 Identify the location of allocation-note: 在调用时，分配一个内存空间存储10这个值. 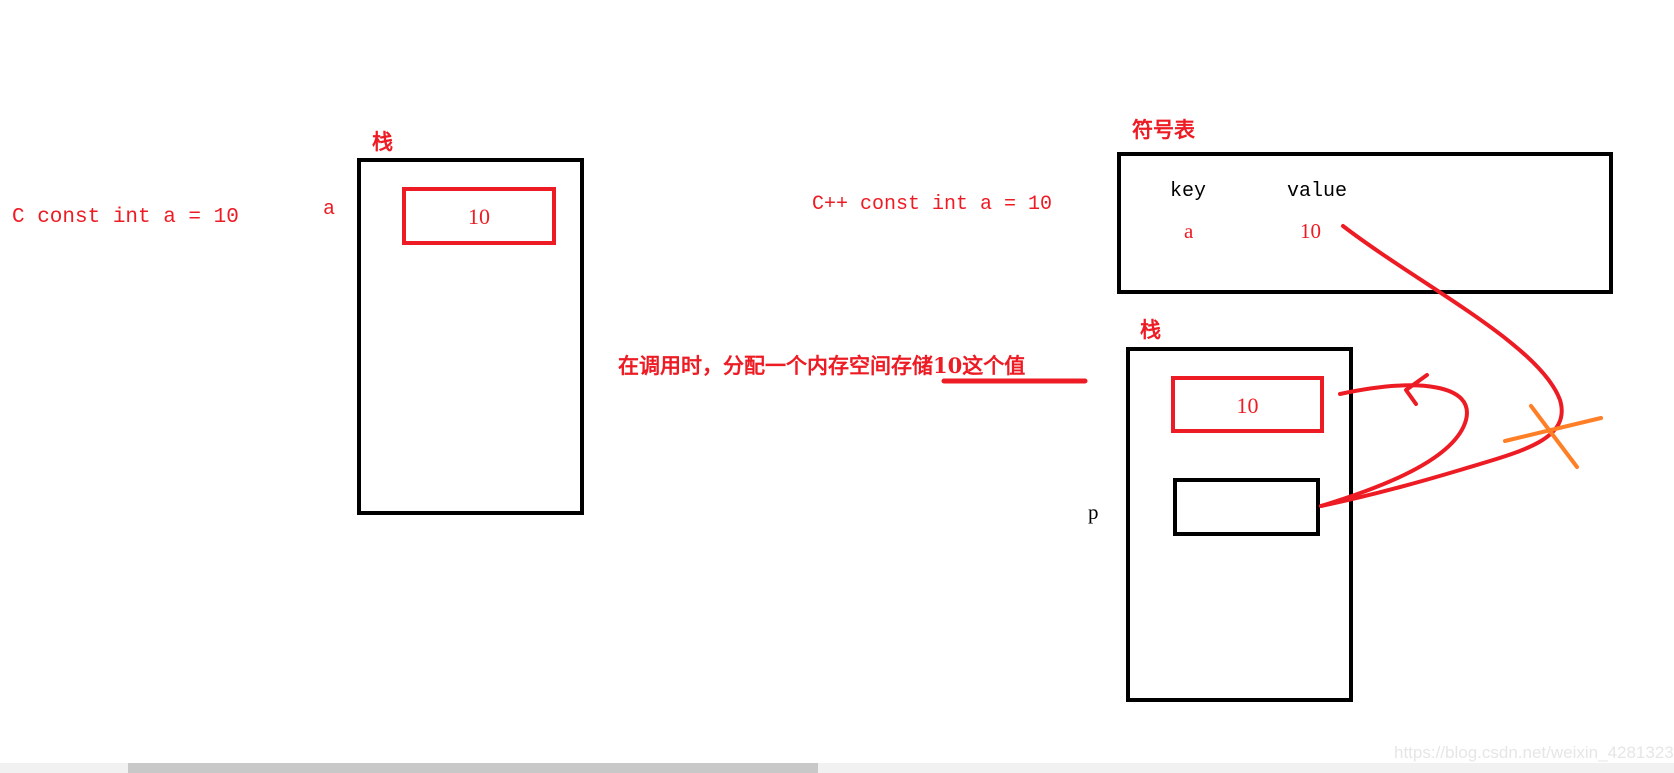
(821, 365).